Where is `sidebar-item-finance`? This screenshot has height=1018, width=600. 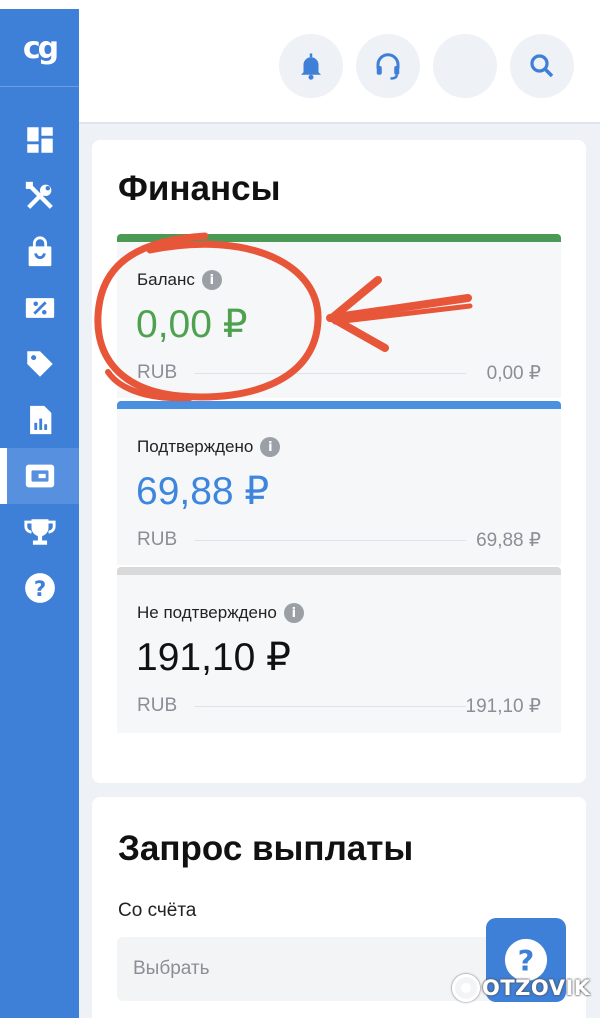
sidebar-item-finance is located at coordinates (39, 476).